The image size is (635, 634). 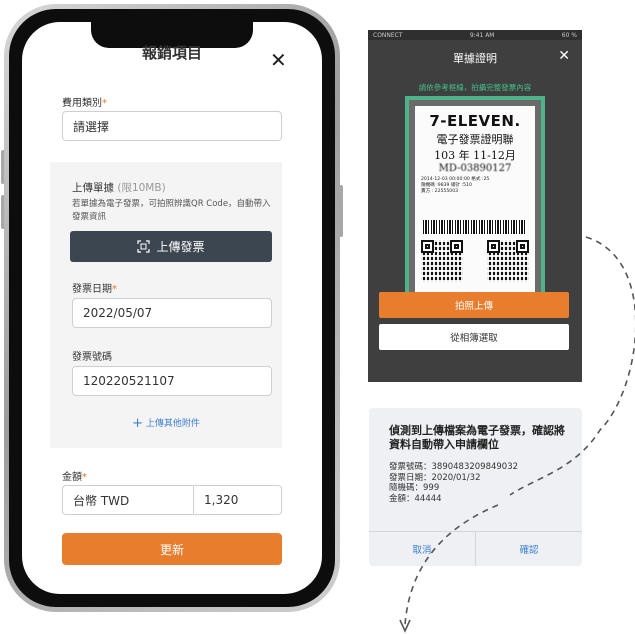 What do you see at coordinates (474, 305) in the screenshot?
I see `capture-upload-button: 拍照上傳` at bounding box center [474, 305].